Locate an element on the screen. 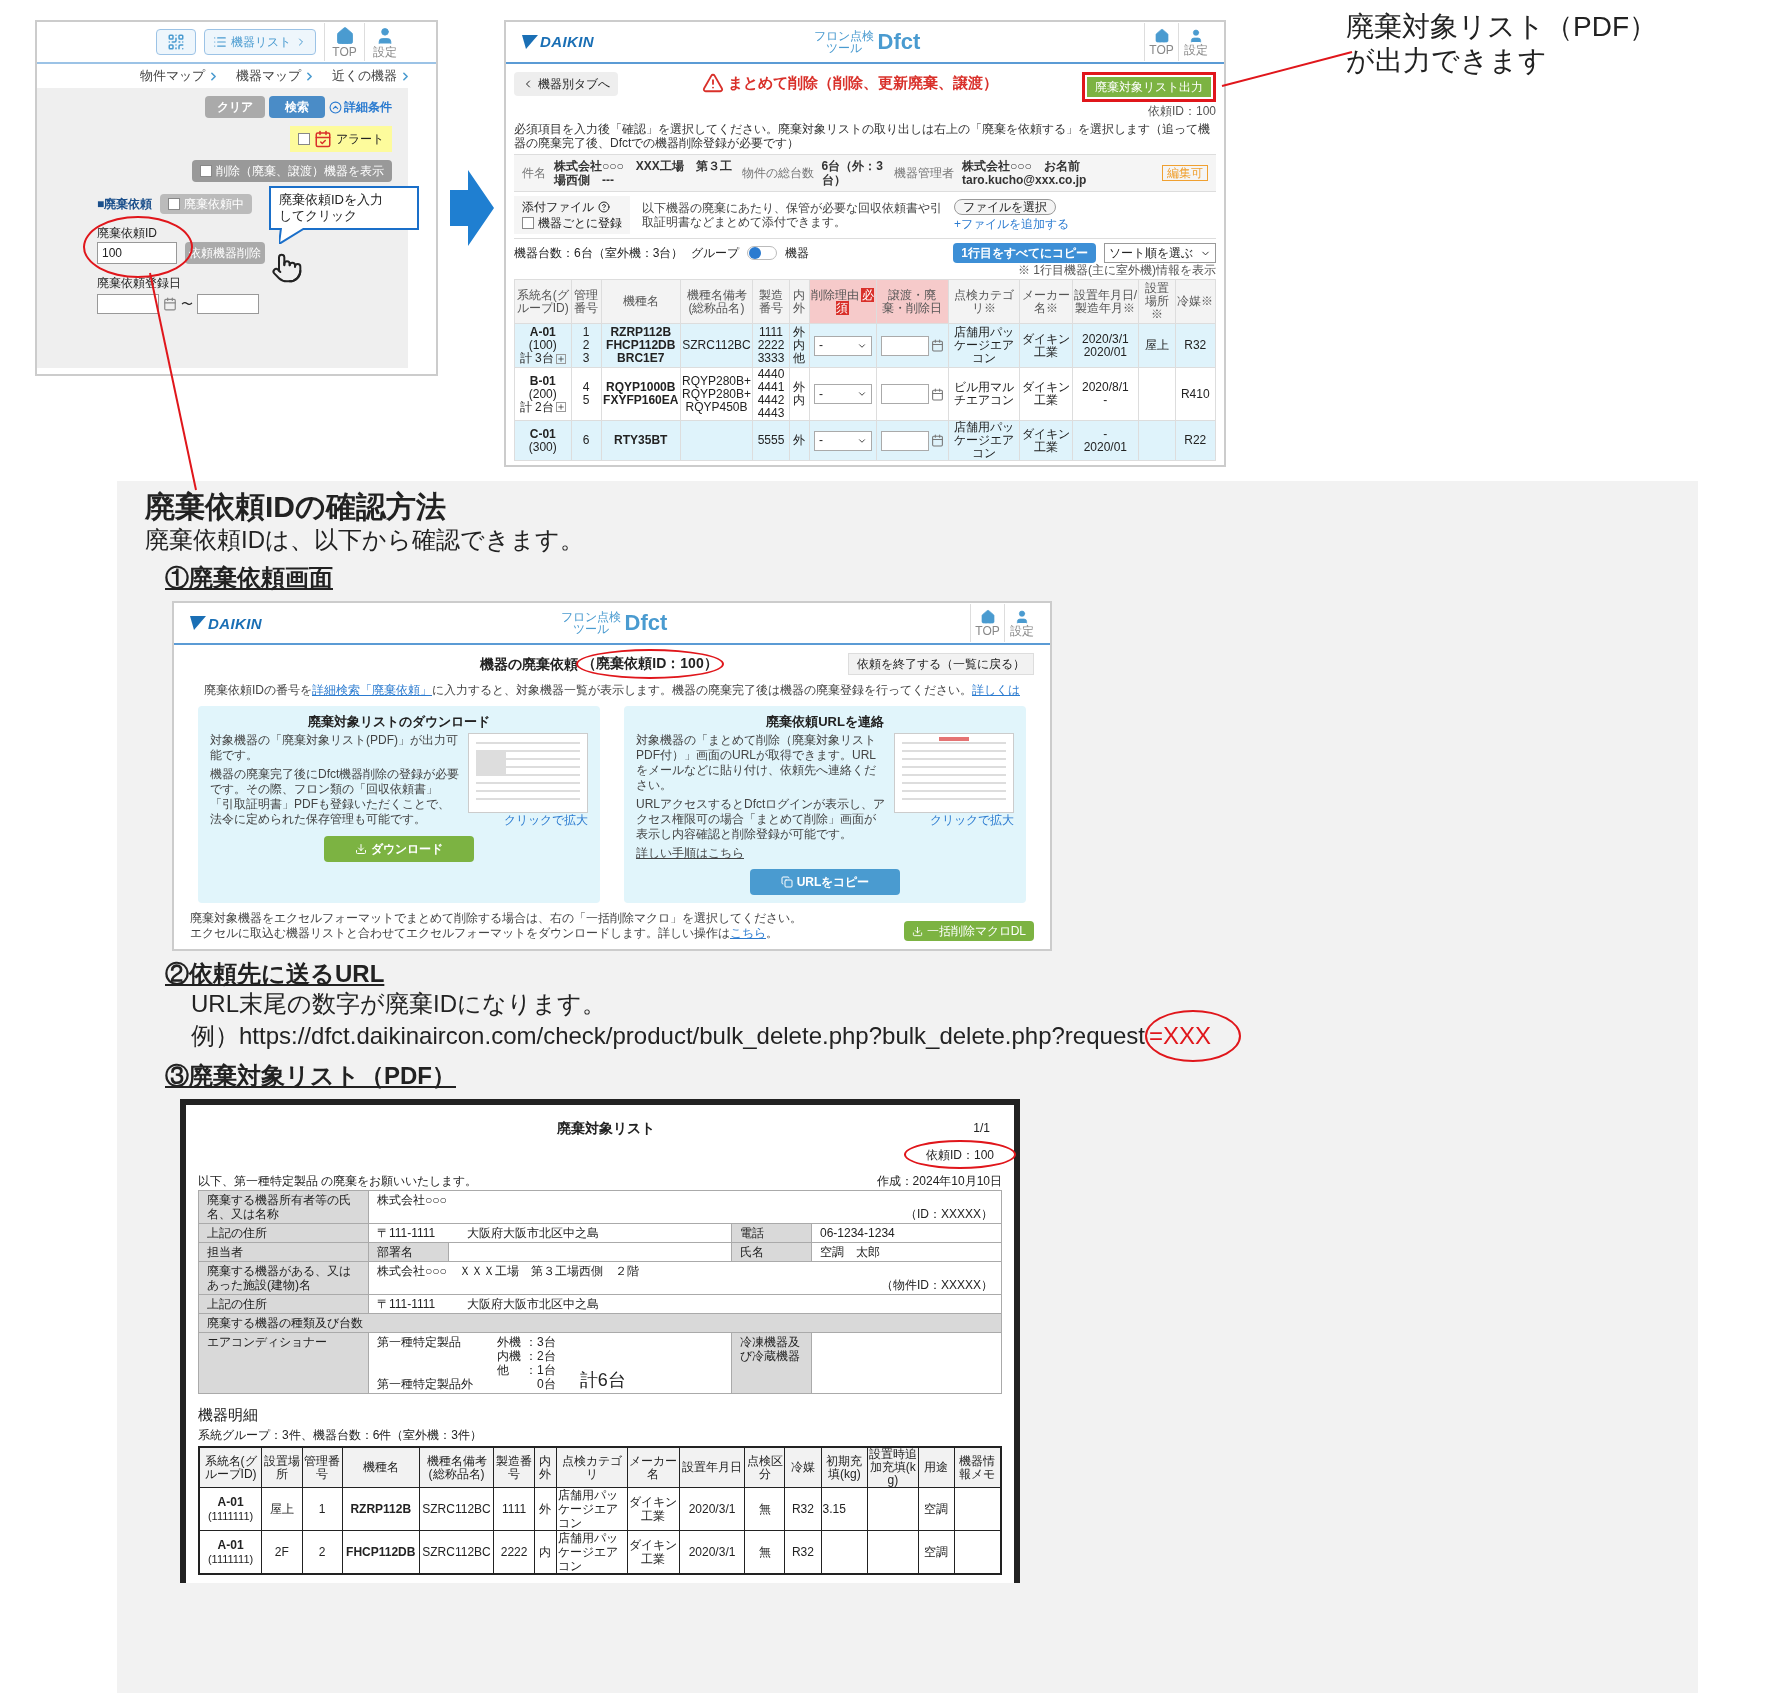 The height and width of the screenshot is (1693, 1775). table-cell-text: 第一種特定製品 is located at coordinates (419, 1342).